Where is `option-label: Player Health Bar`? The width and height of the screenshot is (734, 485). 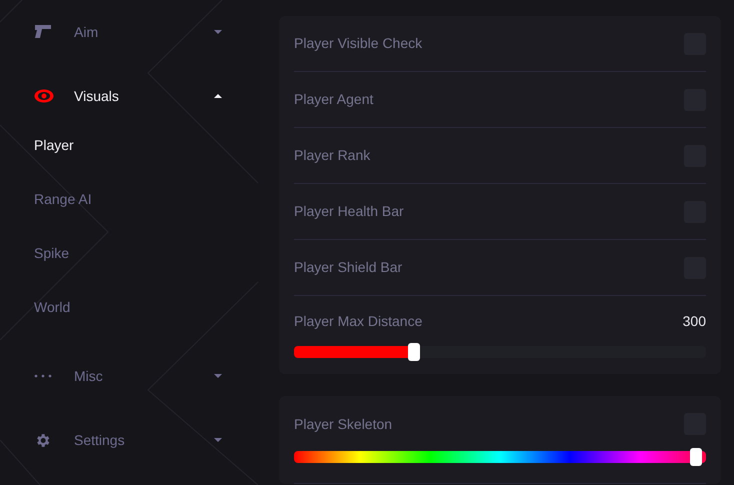
option-label: Player Health Bar is located at coordinates (349, 211).